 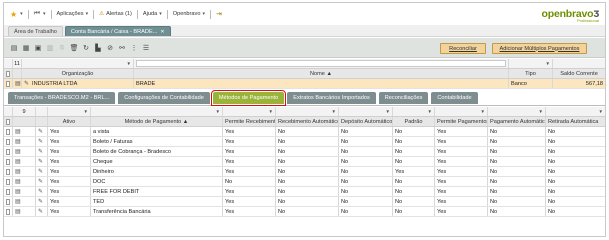 What do you see at coordinates (38, 48) in the screenshot?
I see `save-icon: ▣` at bounding box center [38, 48].